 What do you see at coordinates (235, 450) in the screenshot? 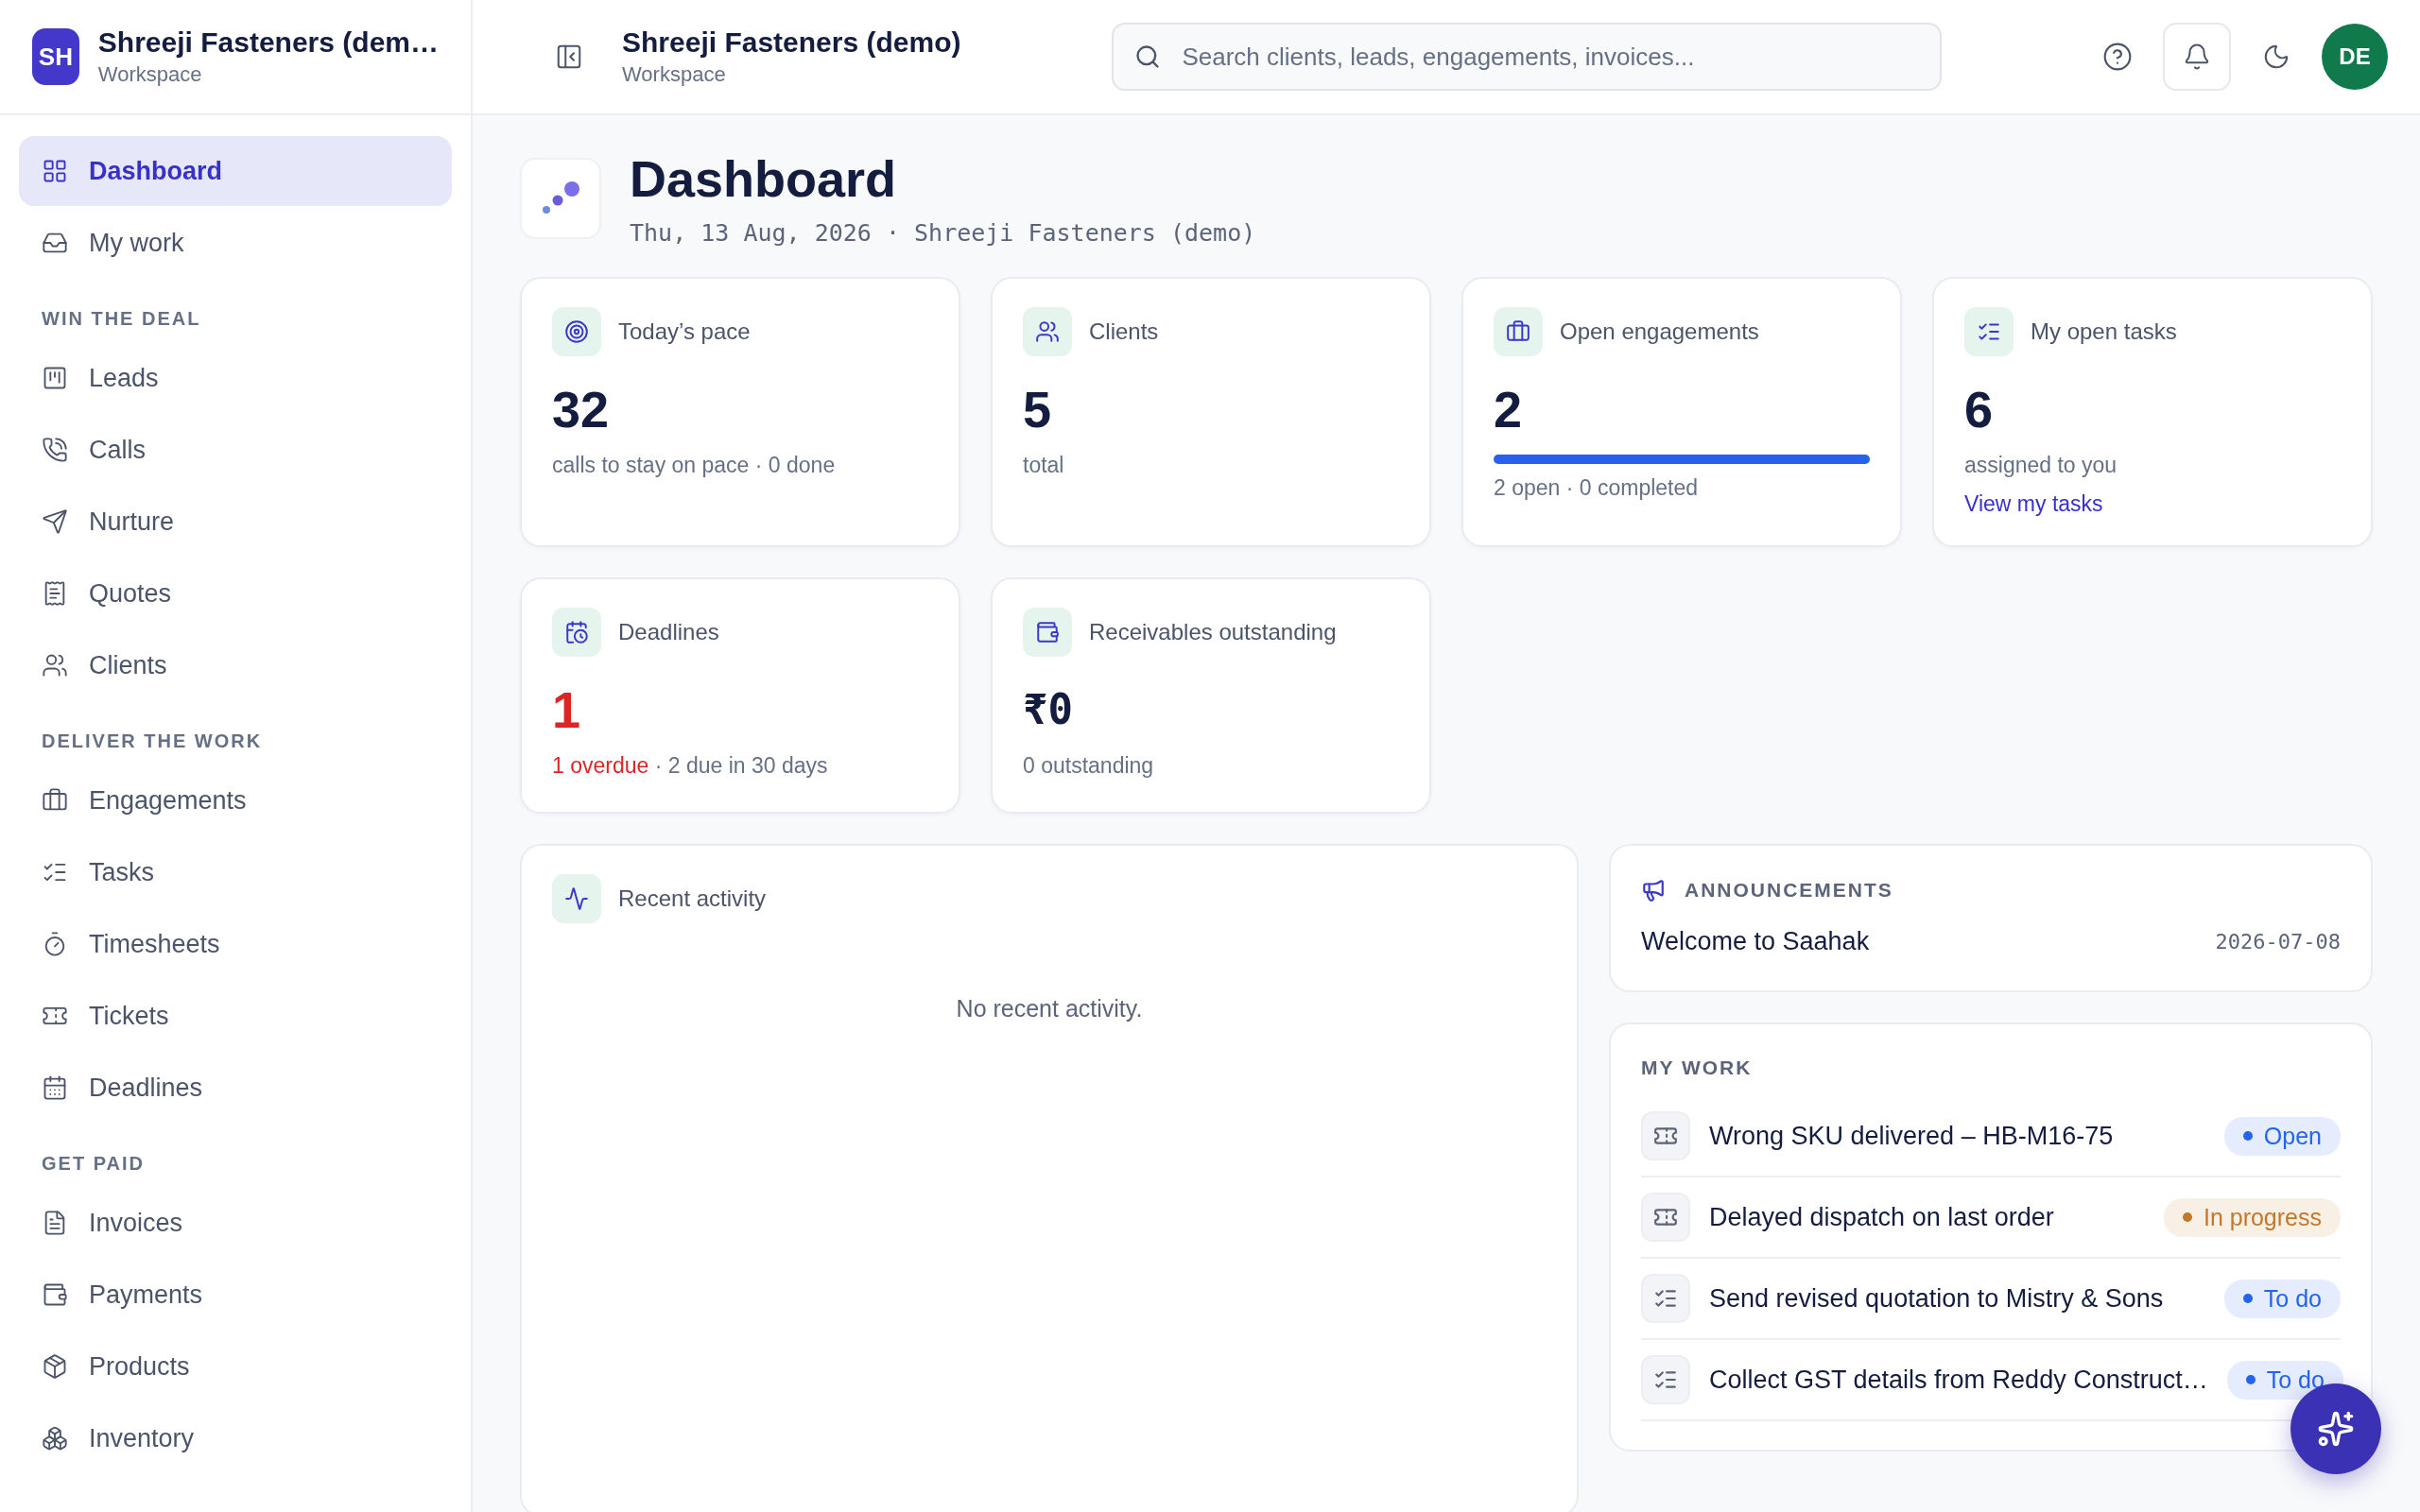
I see `sidebar-item: Calls` at bounding box center [235, 450].